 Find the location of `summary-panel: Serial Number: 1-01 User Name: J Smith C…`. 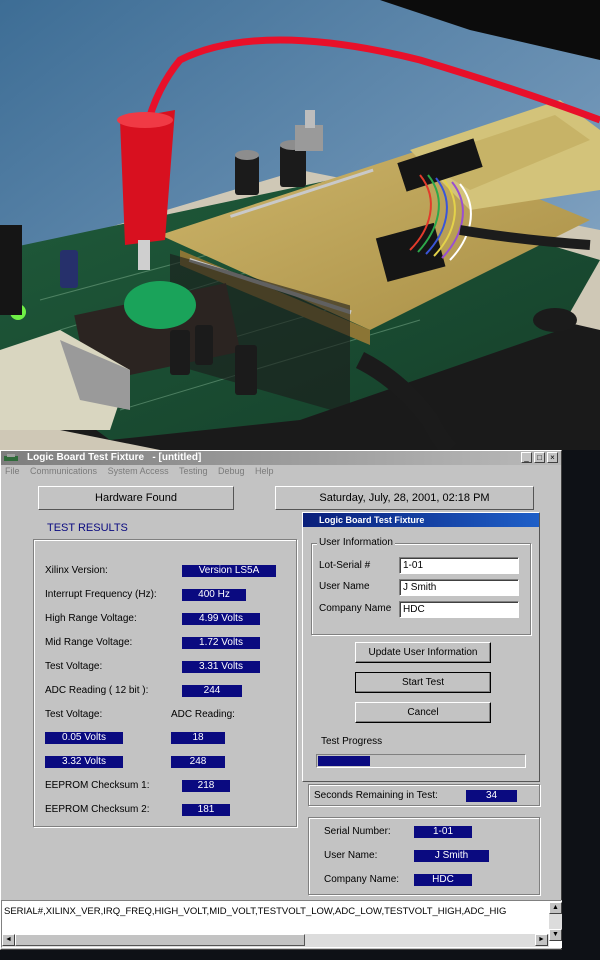

summary-panel: Serial Number: 1-01 User Name: J Smith C… is located at coordinates (424, 856).